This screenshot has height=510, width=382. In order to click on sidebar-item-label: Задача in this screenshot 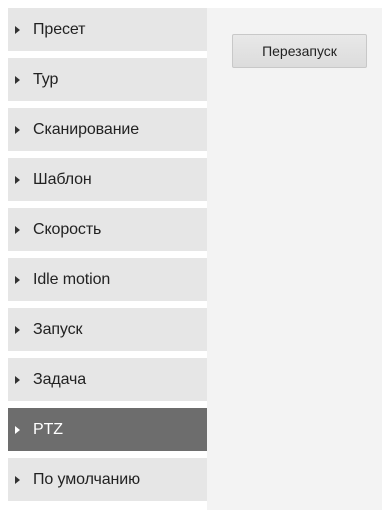, I will do `click(60, 379)`.